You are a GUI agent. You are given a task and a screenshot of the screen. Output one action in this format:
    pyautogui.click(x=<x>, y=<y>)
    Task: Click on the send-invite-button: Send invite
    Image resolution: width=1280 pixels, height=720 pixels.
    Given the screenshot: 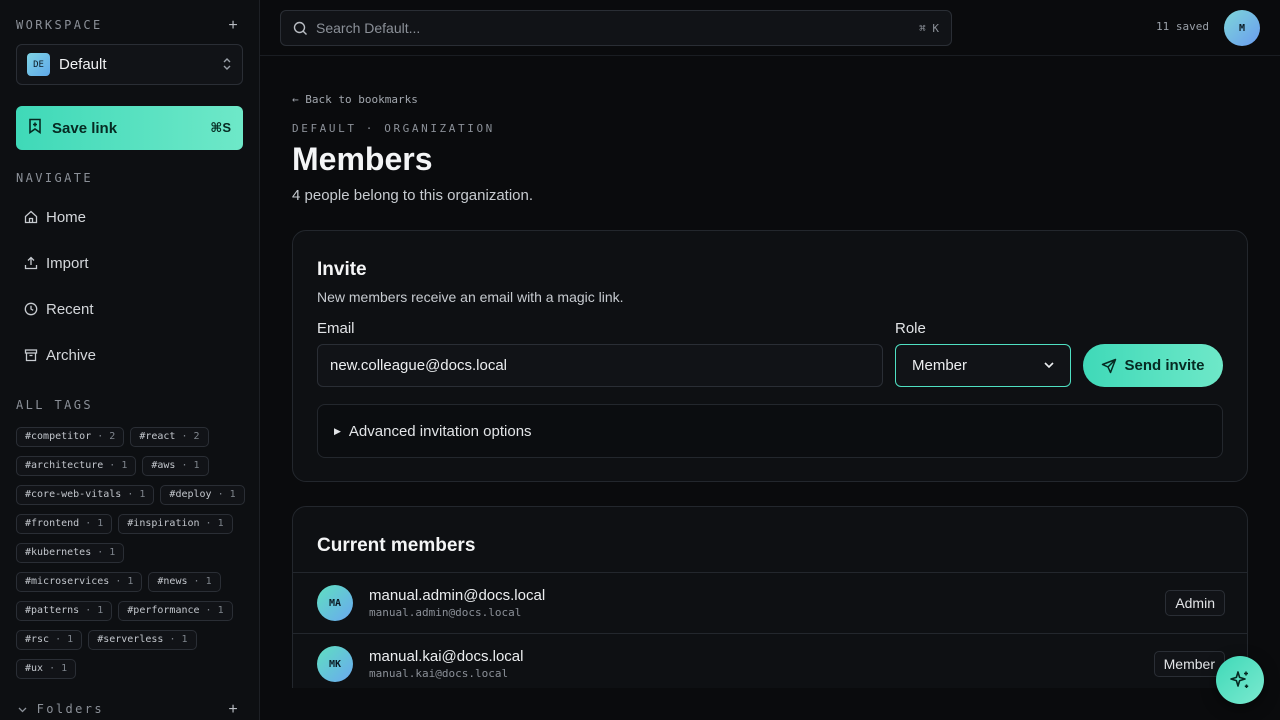 What is the action you would take?
    pyautogui.click(x=1153, y=365)
    